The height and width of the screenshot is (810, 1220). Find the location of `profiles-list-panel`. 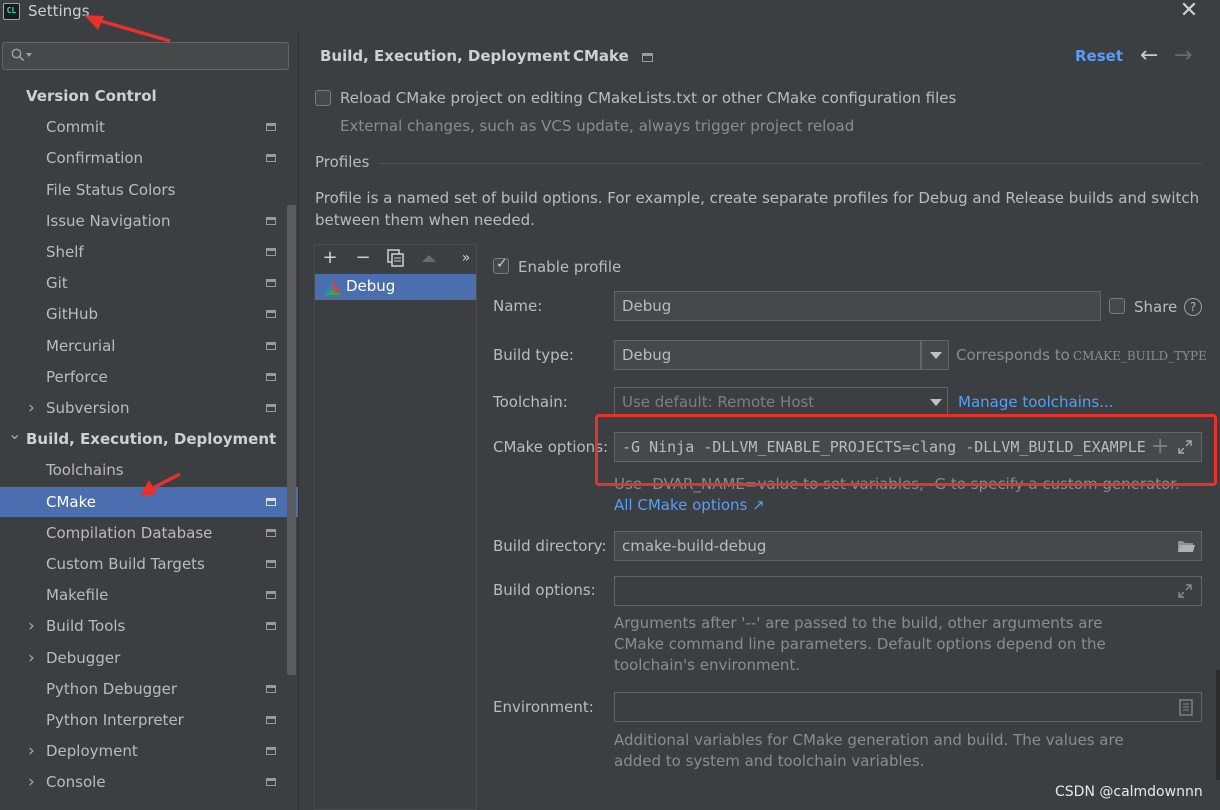

profiles-list-panel is located at coordinates (395, 527).